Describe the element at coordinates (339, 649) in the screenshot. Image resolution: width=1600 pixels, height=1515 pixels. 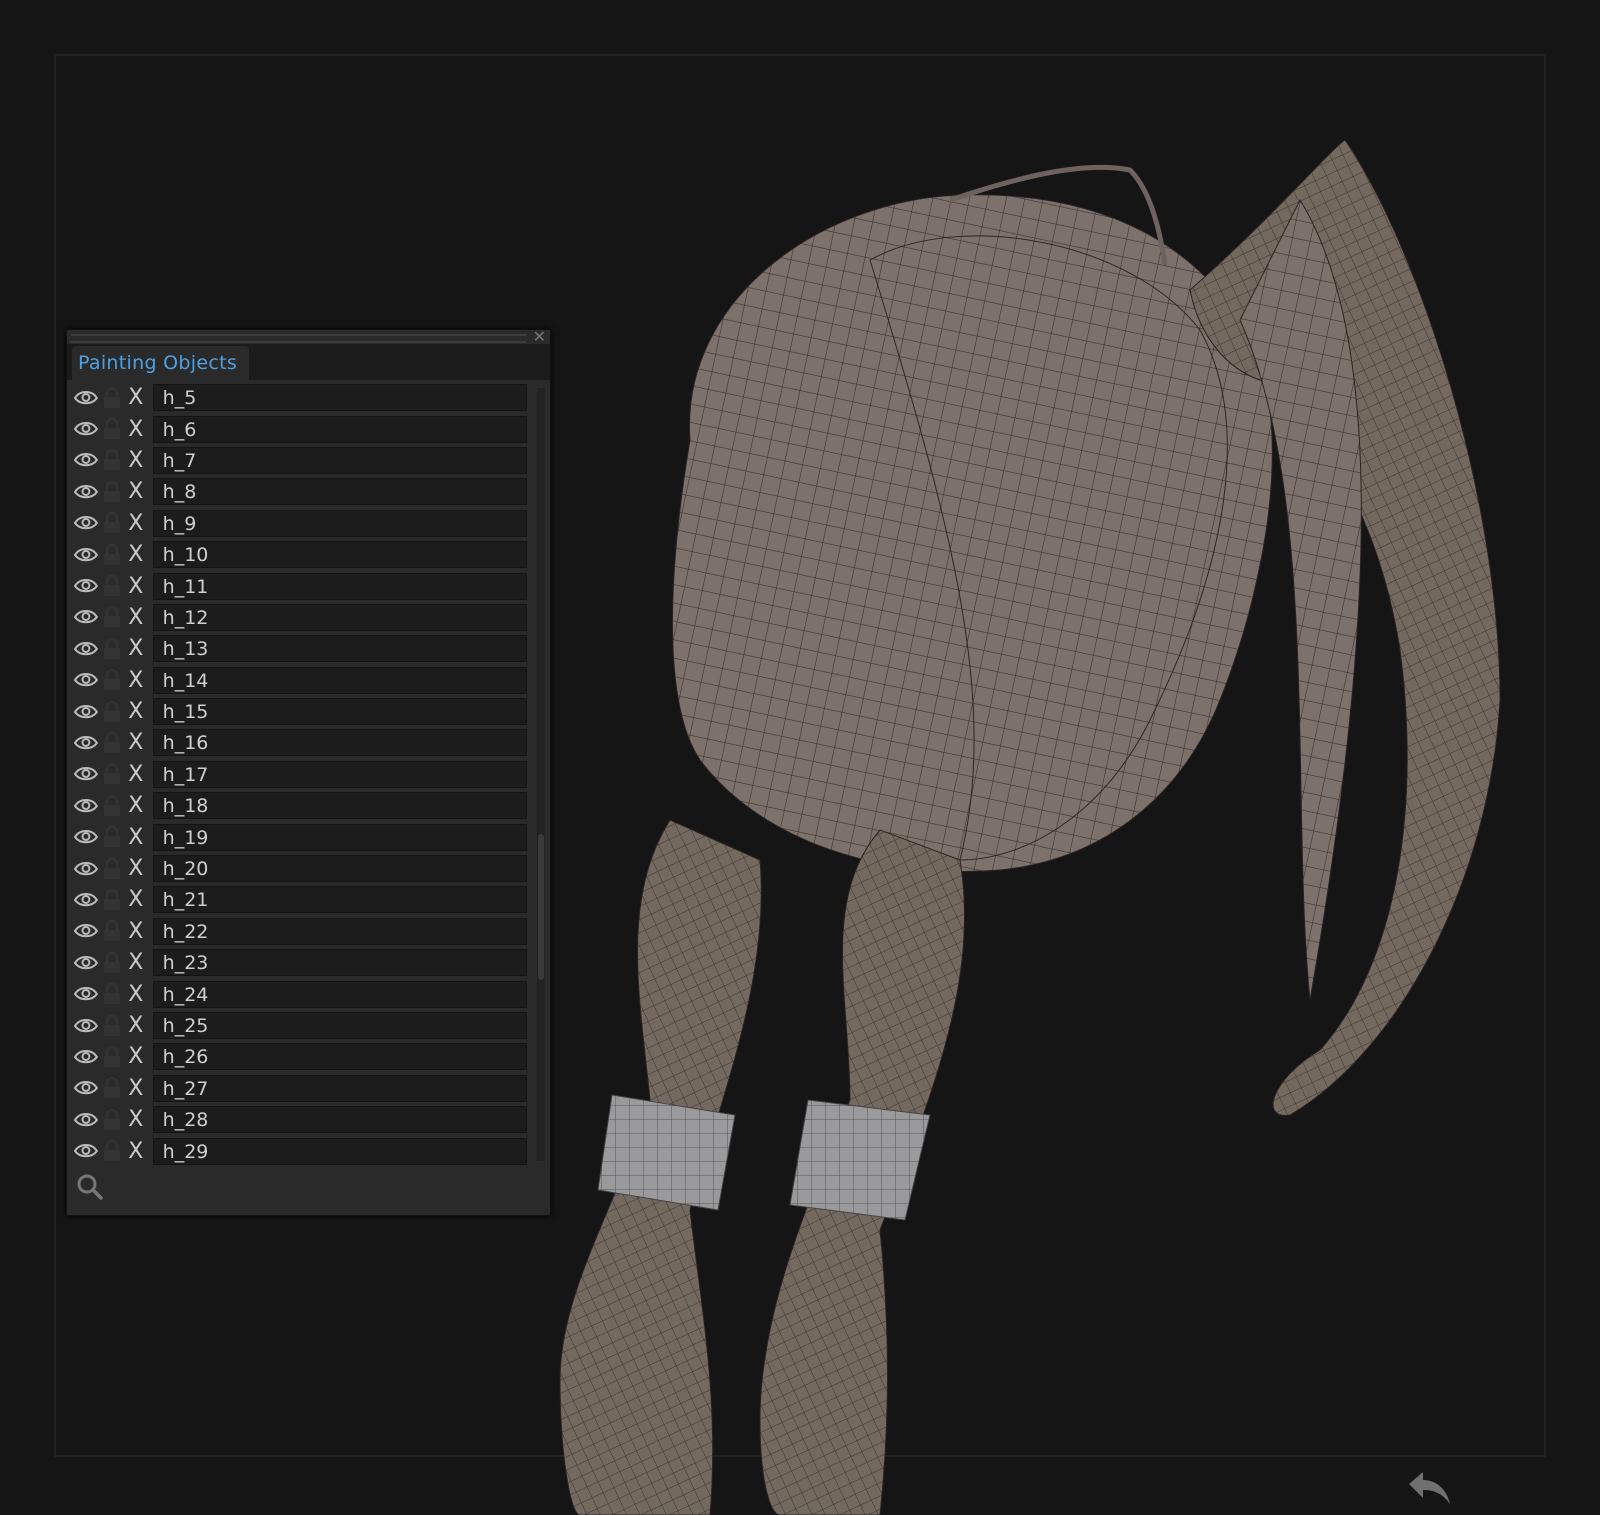
I see `object-name-field: h_13` at that location.